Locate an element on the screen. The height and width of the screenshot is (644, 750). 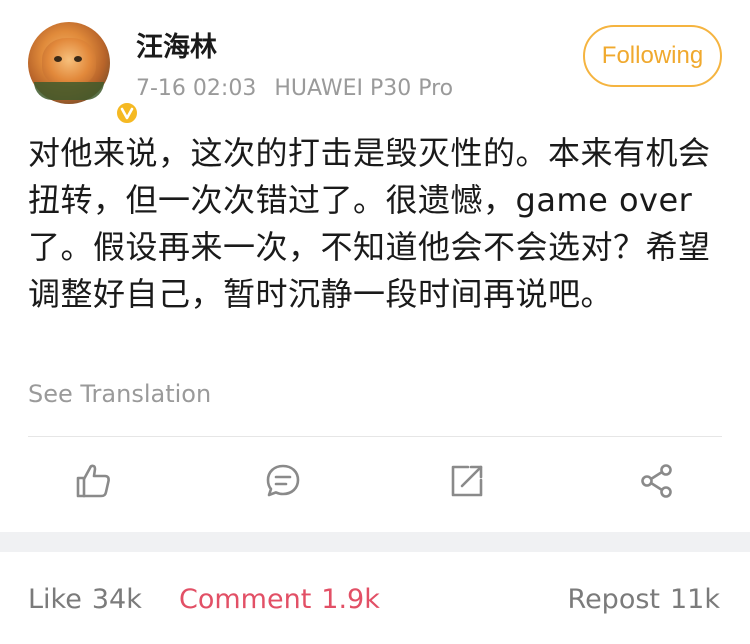
author-name: 汪海林 is located at coordinates (176, 48).